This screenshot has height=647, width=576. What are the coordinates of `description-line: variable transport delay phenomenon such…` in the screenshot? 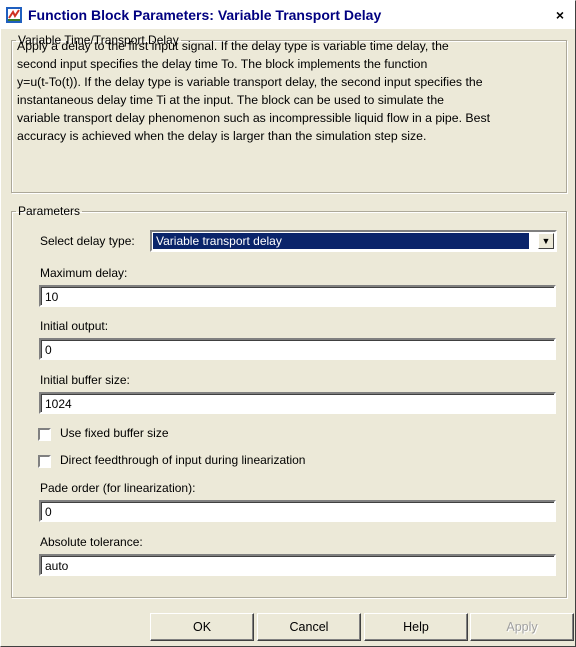 It's located at (254, 118).